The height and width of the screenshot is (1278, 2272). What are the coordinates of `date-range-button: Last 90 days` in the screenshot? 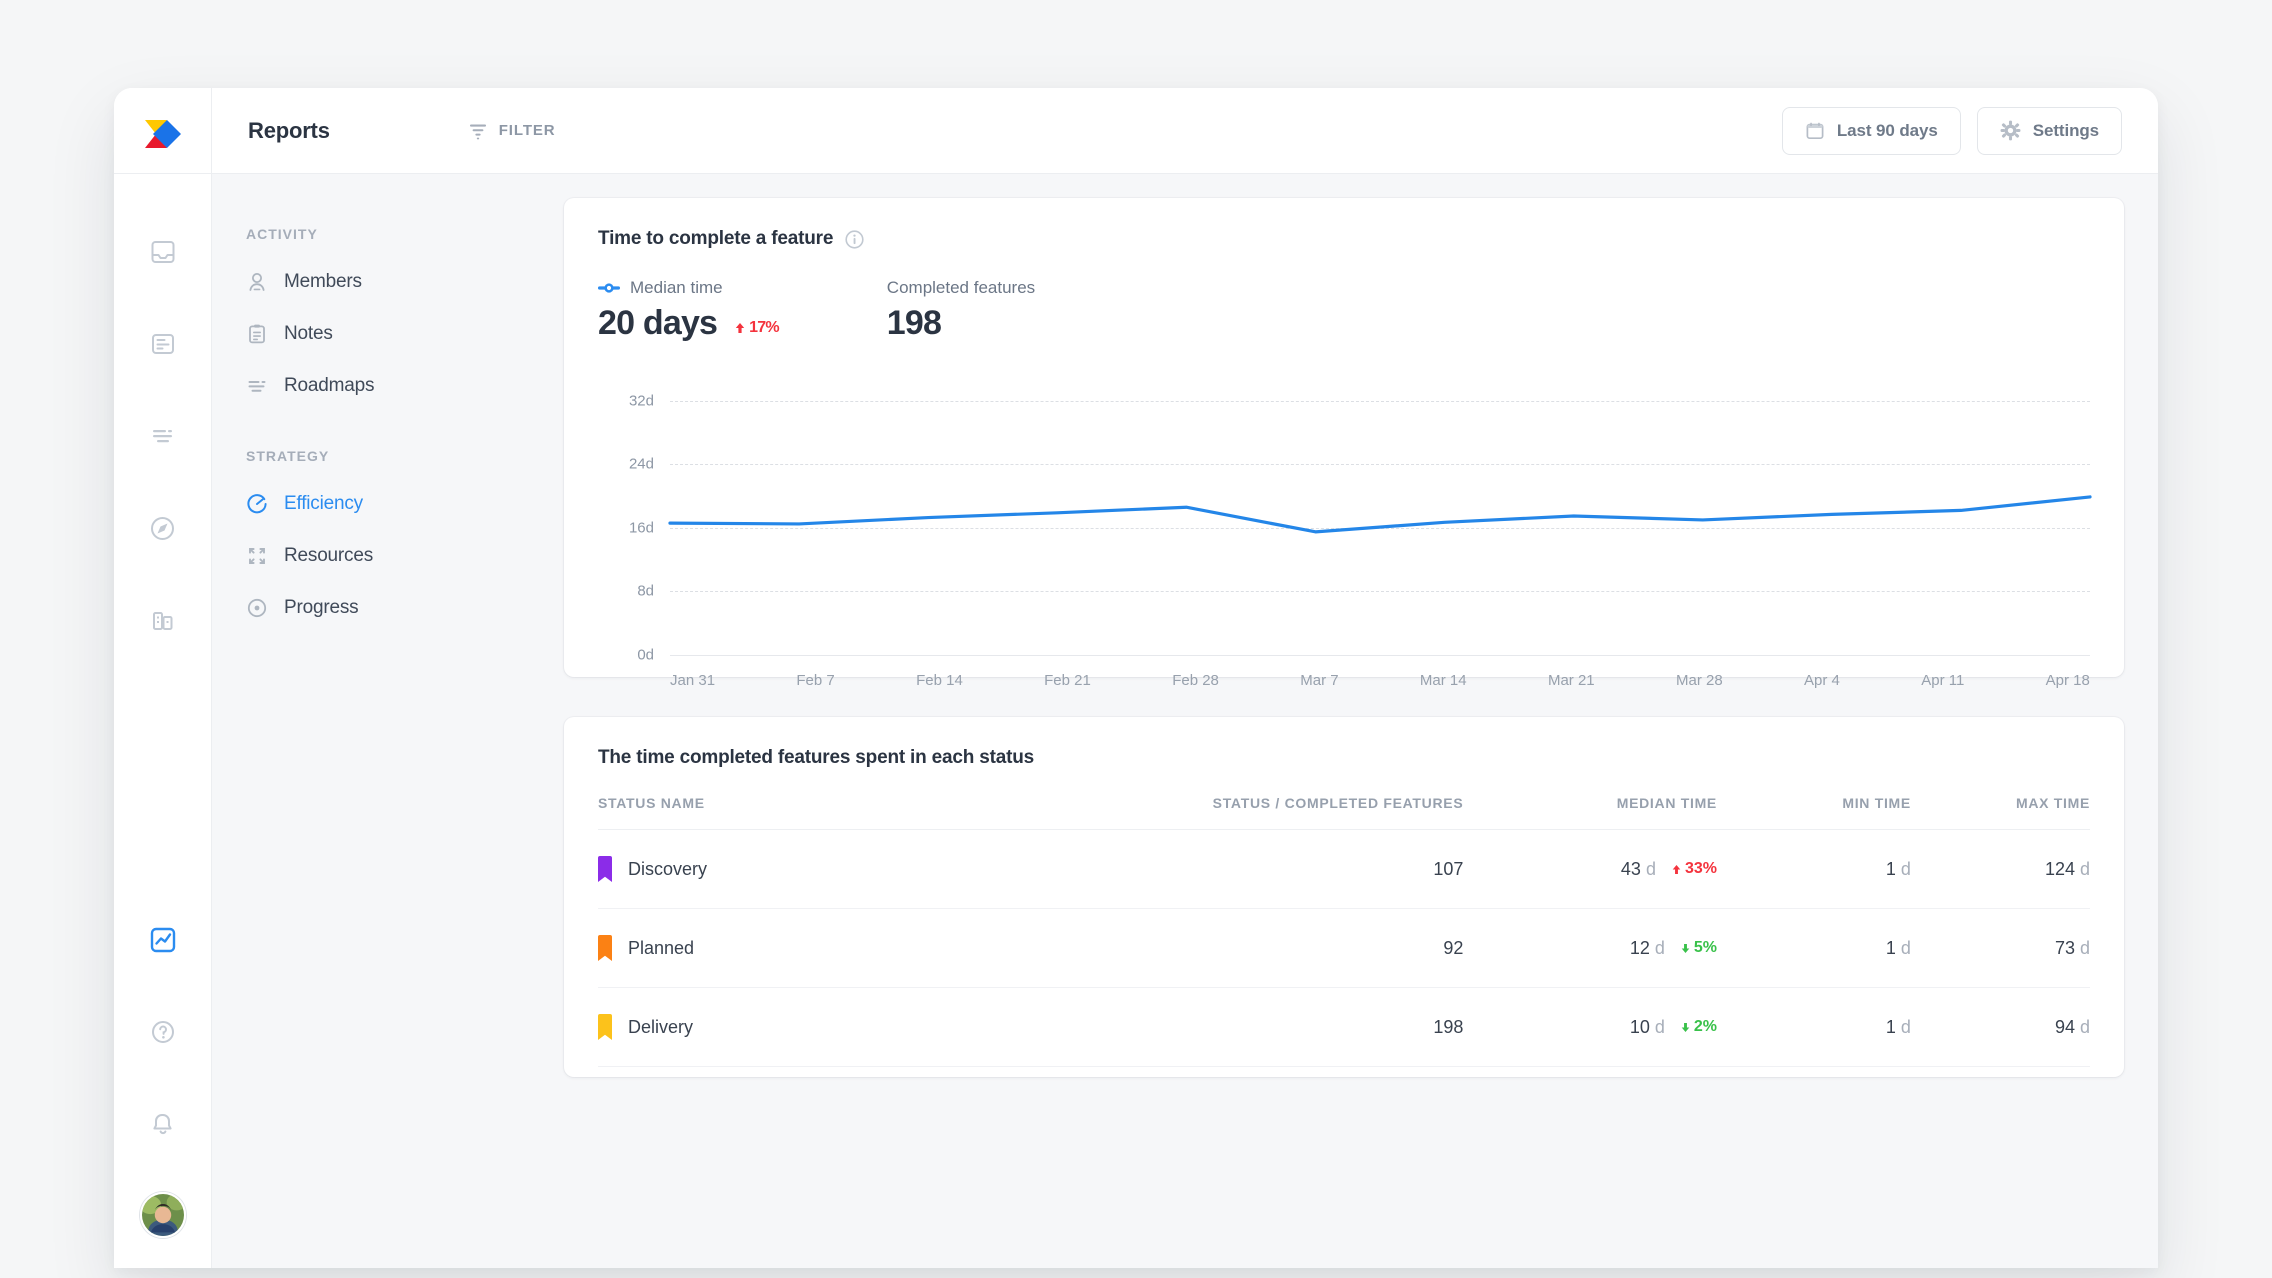 It's located at (1871, 130).